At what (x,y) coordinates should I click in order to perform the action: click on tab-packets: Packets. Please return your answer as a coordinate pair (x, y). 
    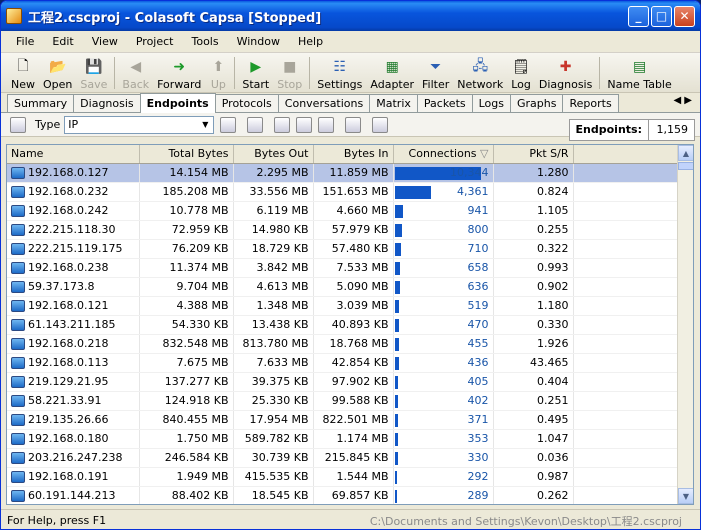
    Looking at the image, I should click on (444, 103).